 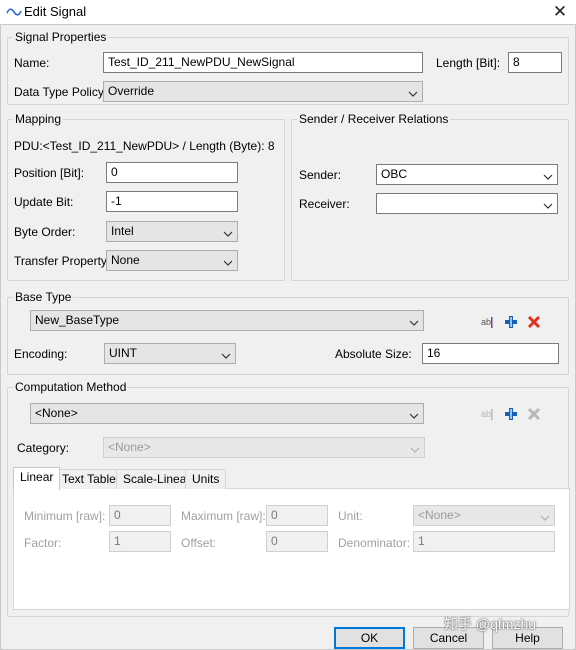 What do you see at coordinates (129, 447) in the screenshot?
I see `category-value: <None>` at bounding box center [129, 447].